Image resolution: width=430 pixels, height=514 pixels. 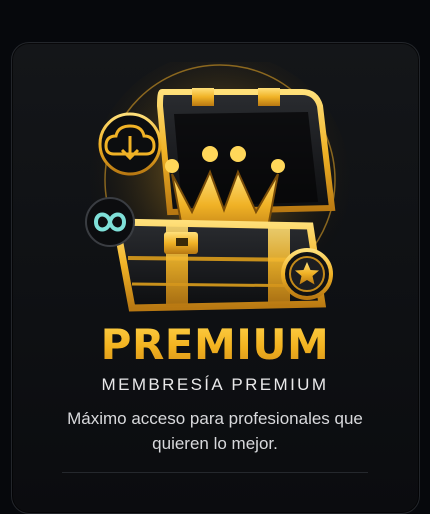 What do you see at coordinates (215, 384) in the screenshot?
I see `plan-subtitle: MEMBRESÍA PREMIUM` at bounding box center [215, 384].